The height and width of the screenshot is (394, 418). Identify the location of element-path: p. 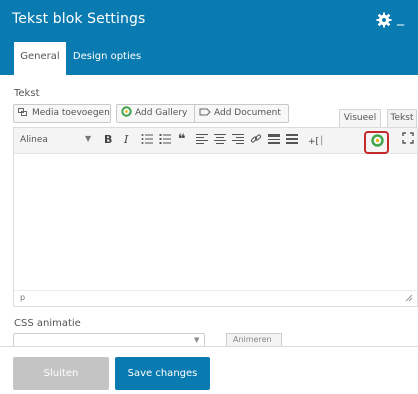
(22, 297).